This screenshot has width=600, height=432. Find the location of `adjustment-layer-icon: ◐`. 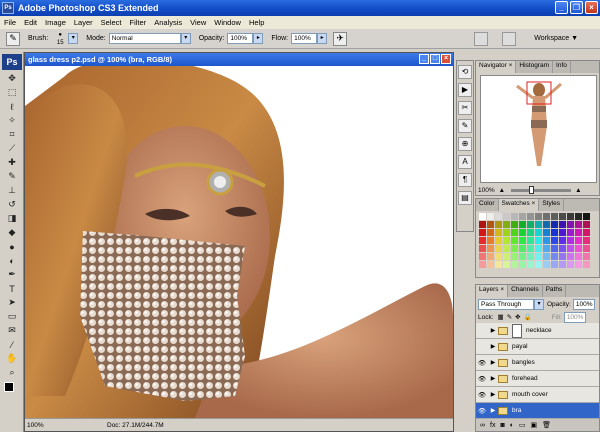

adjustment-layer-icon: ◐ is located at coordinates (512, 425).